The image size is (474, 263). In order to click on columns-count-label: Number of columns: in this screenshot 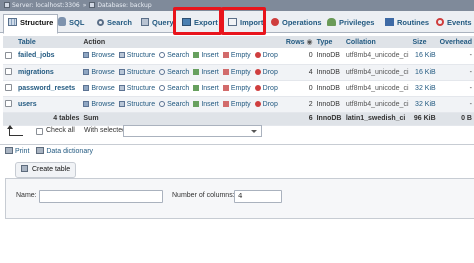, I will do `click(203, 195)`.